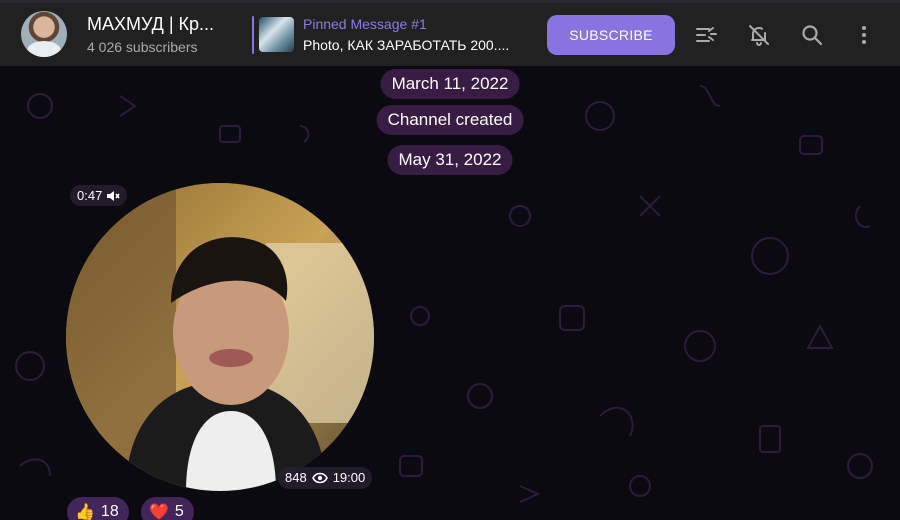 The image size is (900, 520). What do you see at coordinates (276, 34) in the screenshot?
I see `pinned-thumbnail` at bounding box center [276, 34].